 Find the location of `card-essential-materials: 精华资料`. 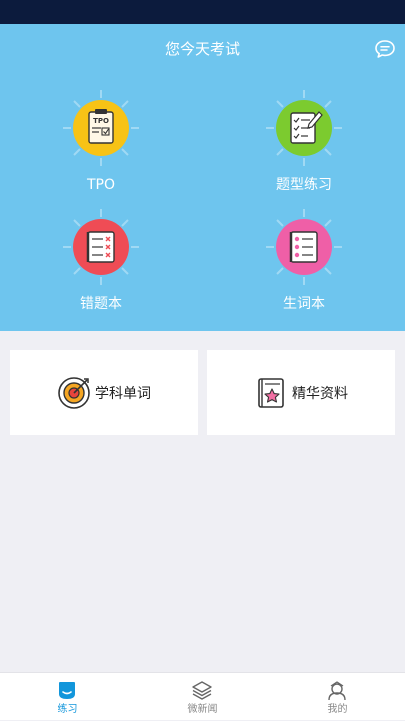

card-essential-materials: 精华资料 is located at coordinates (301, 392).